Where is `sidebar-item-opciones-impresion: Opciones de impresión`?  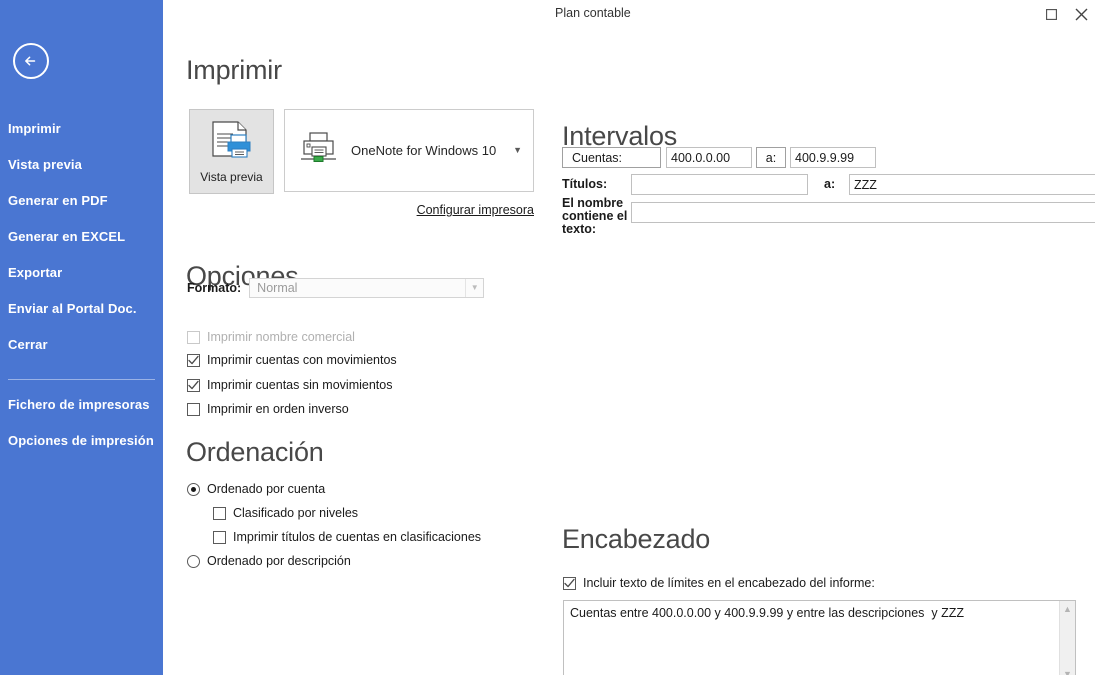 sidebar-item-opciones-impresion: Opciones de impresión is located at coordinates (81, 441).